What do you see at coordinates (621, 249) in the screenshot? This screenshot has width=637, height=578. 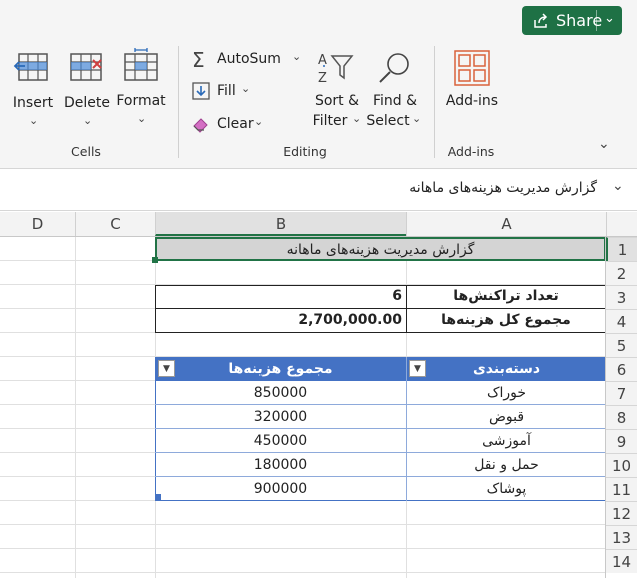 I see `row-header: 1` at bounding box center [621, 249].